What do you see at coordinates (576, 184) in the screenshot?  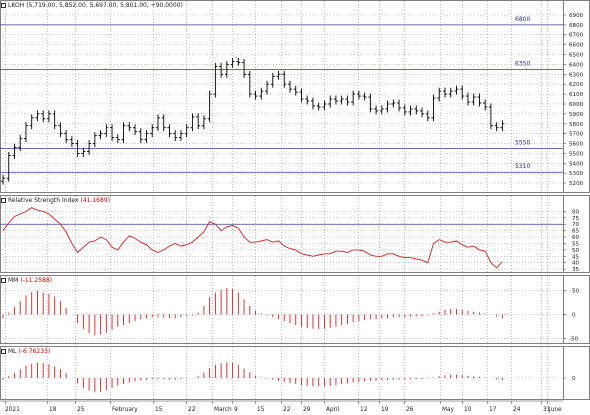 I see `price-tick-label: 5200` at bounding box center [576, 184].